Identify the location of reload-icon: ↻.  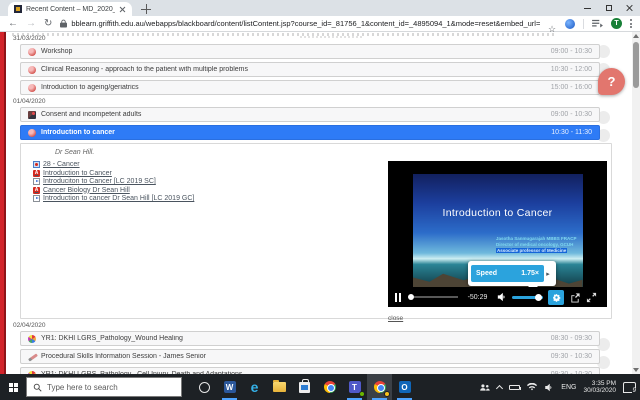
(48, 23).